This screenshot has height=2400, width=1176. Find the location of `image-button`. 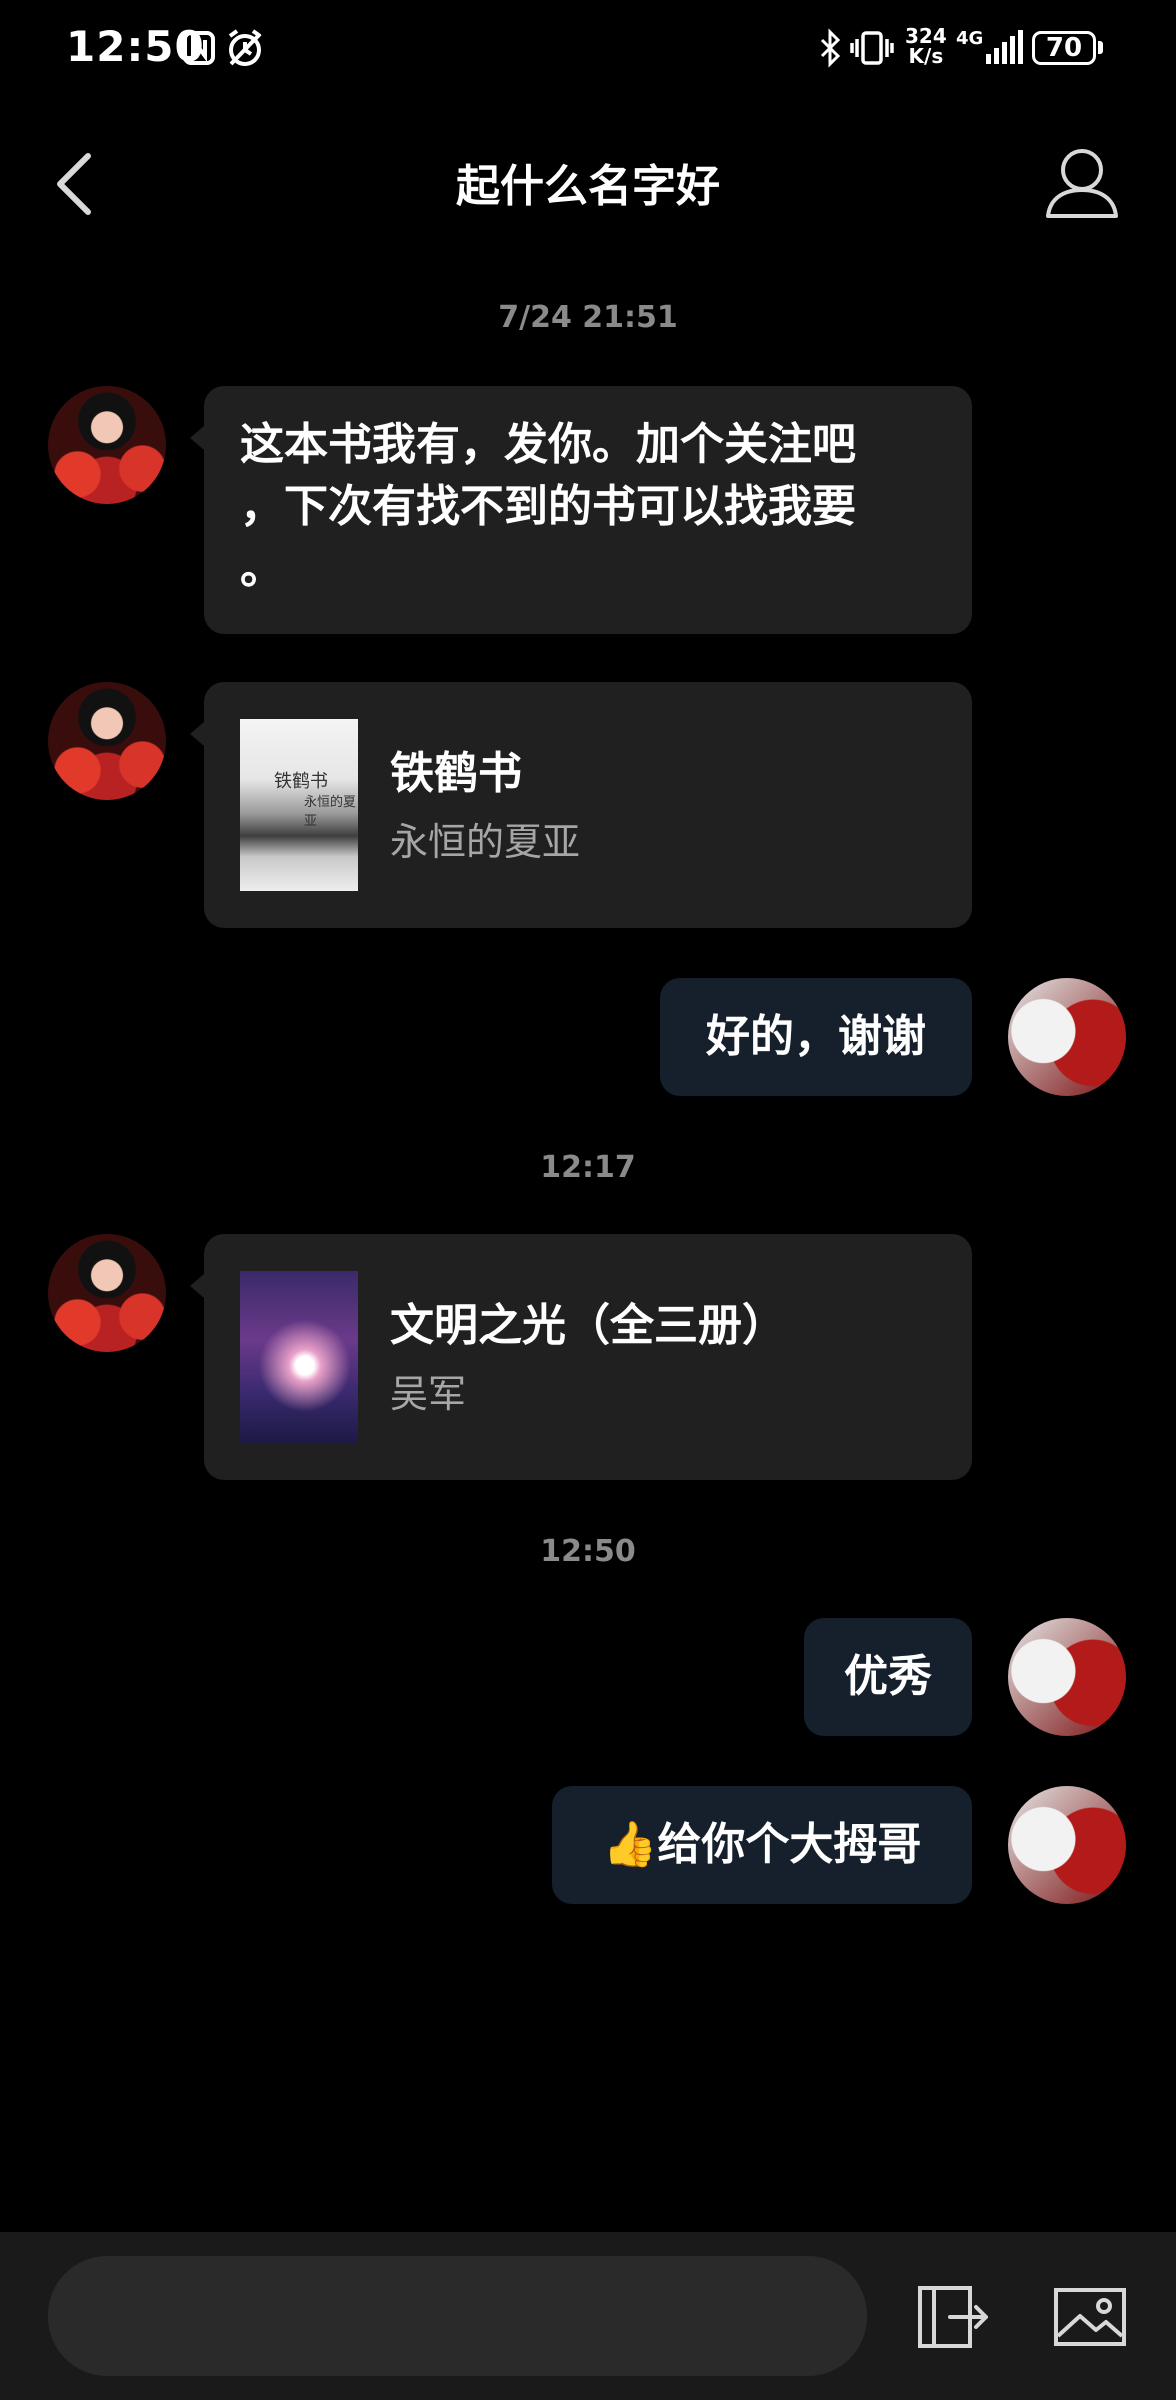

image-button is located at coordinates (1090, 2317).